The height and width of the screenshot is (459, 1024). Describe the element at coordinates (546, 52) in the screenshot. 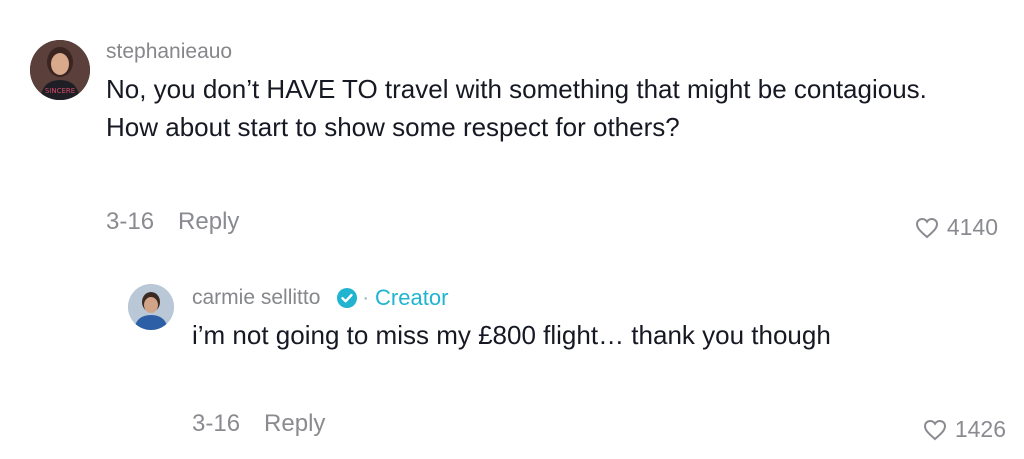

I see `comment-username: stephanieauo` at that location.